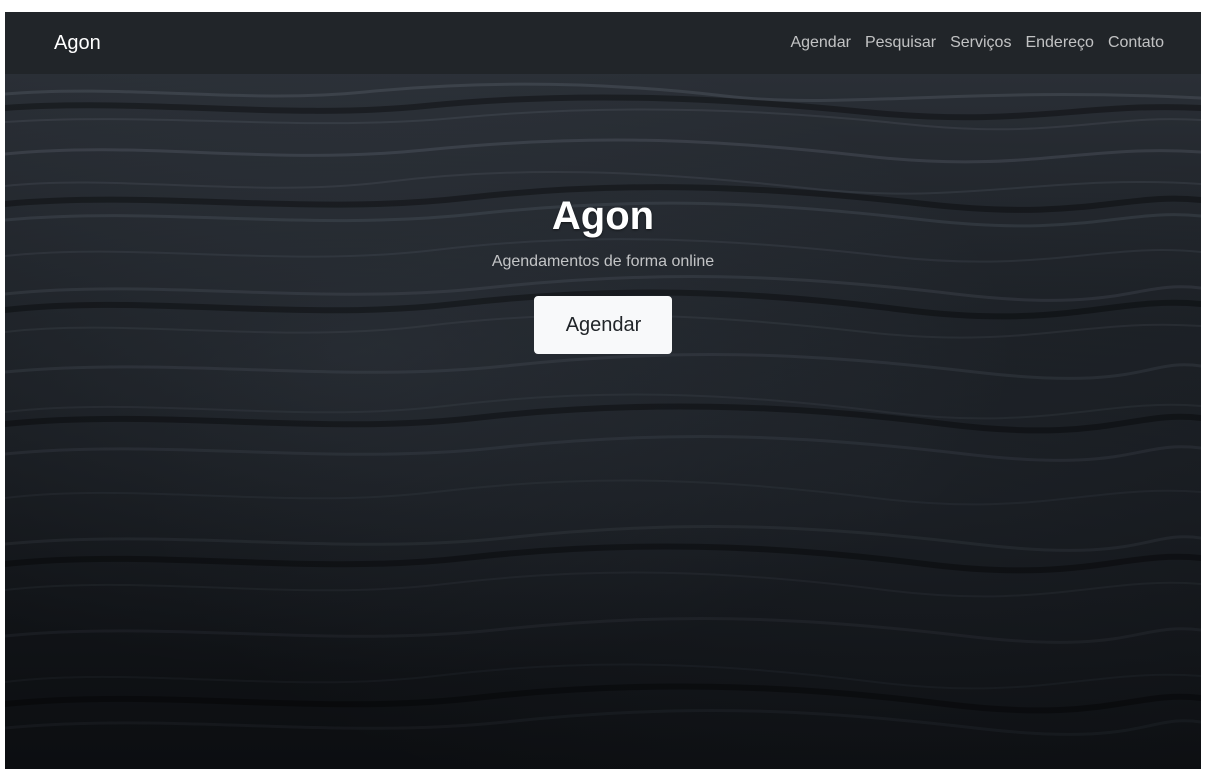  What do you see at coordinates (900, 43) in the screenshot?
I see `nav-link-pesquisar: Pesquisar` at bounding box center [900, 43].